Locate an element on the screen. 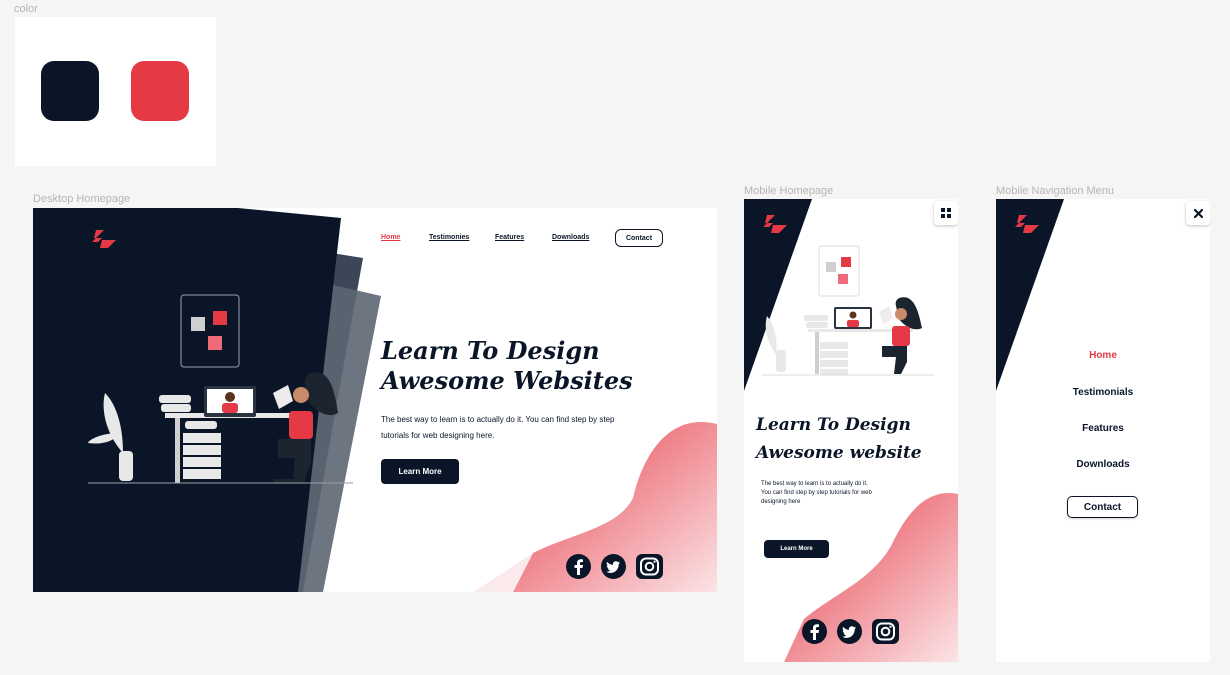  menu-contact-button: Contact is located at coordinates (1102, 507).